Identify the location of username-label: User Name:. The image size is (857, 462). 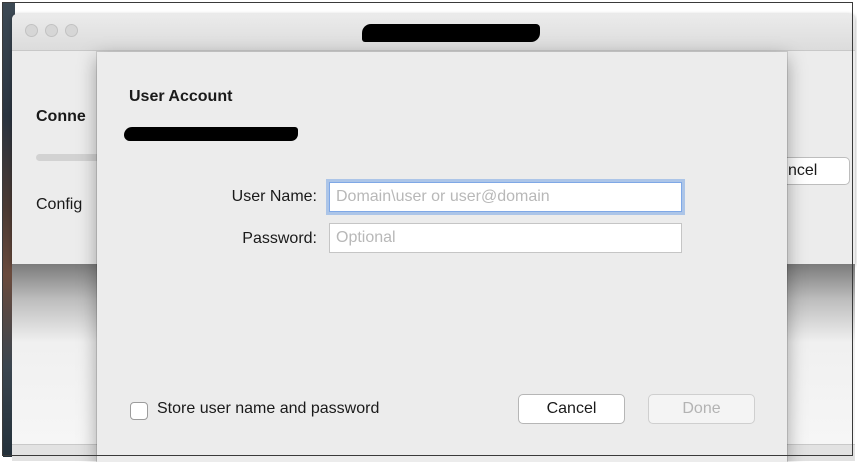
(274, 196).